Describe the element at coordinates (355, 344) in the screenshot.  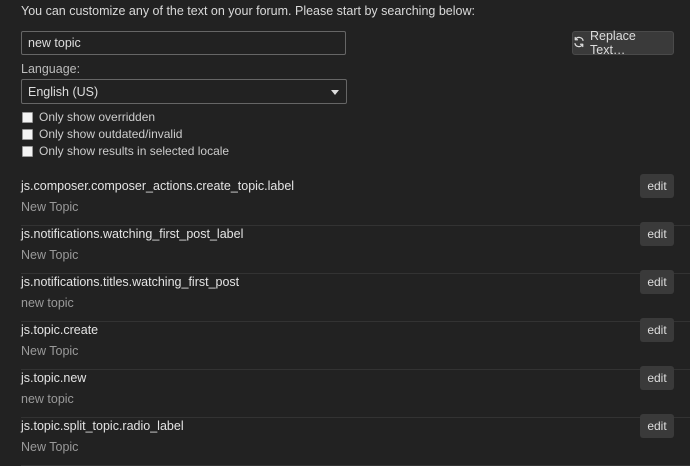
I see `result-row: js.topic.create New Topic edit` at that location.